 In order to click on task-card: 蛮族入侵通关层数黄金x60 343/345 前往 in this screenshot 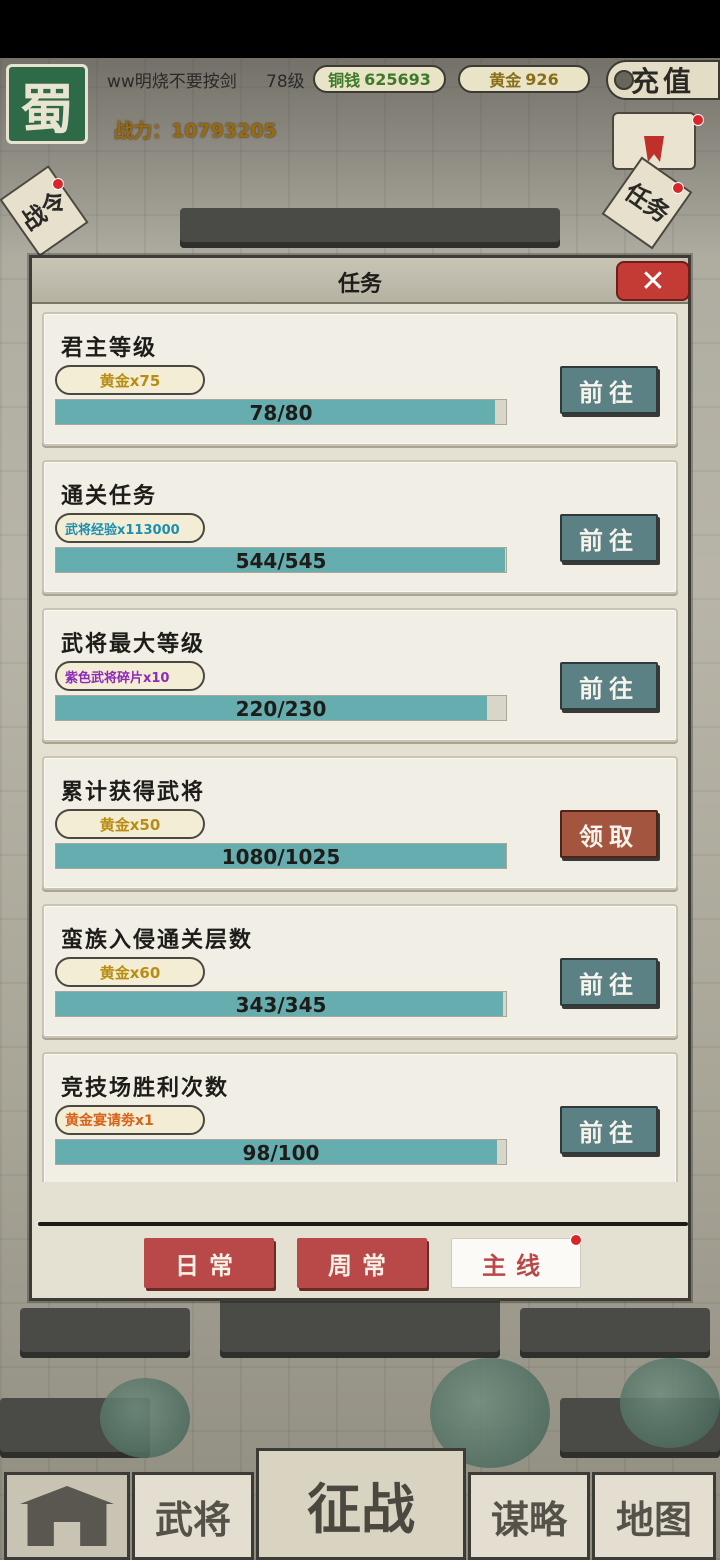, I will do `click(360, 971)`.